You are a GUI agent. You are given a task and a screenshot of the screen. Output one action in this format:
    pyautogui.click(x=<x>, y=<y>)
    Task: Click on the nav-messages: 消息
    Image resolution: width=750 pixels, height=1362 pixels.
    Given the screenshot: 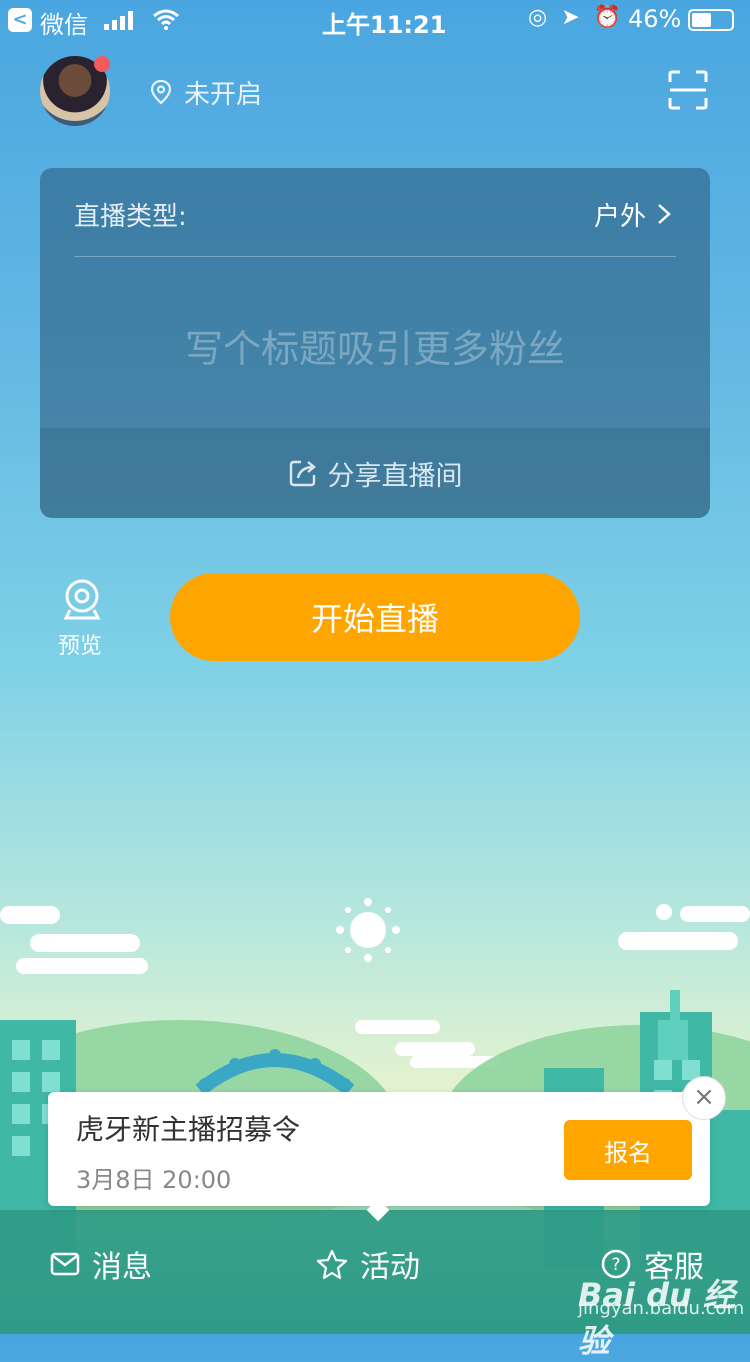 What is the action you would take?
    pyautogui.click(x=101, y=1264)
    